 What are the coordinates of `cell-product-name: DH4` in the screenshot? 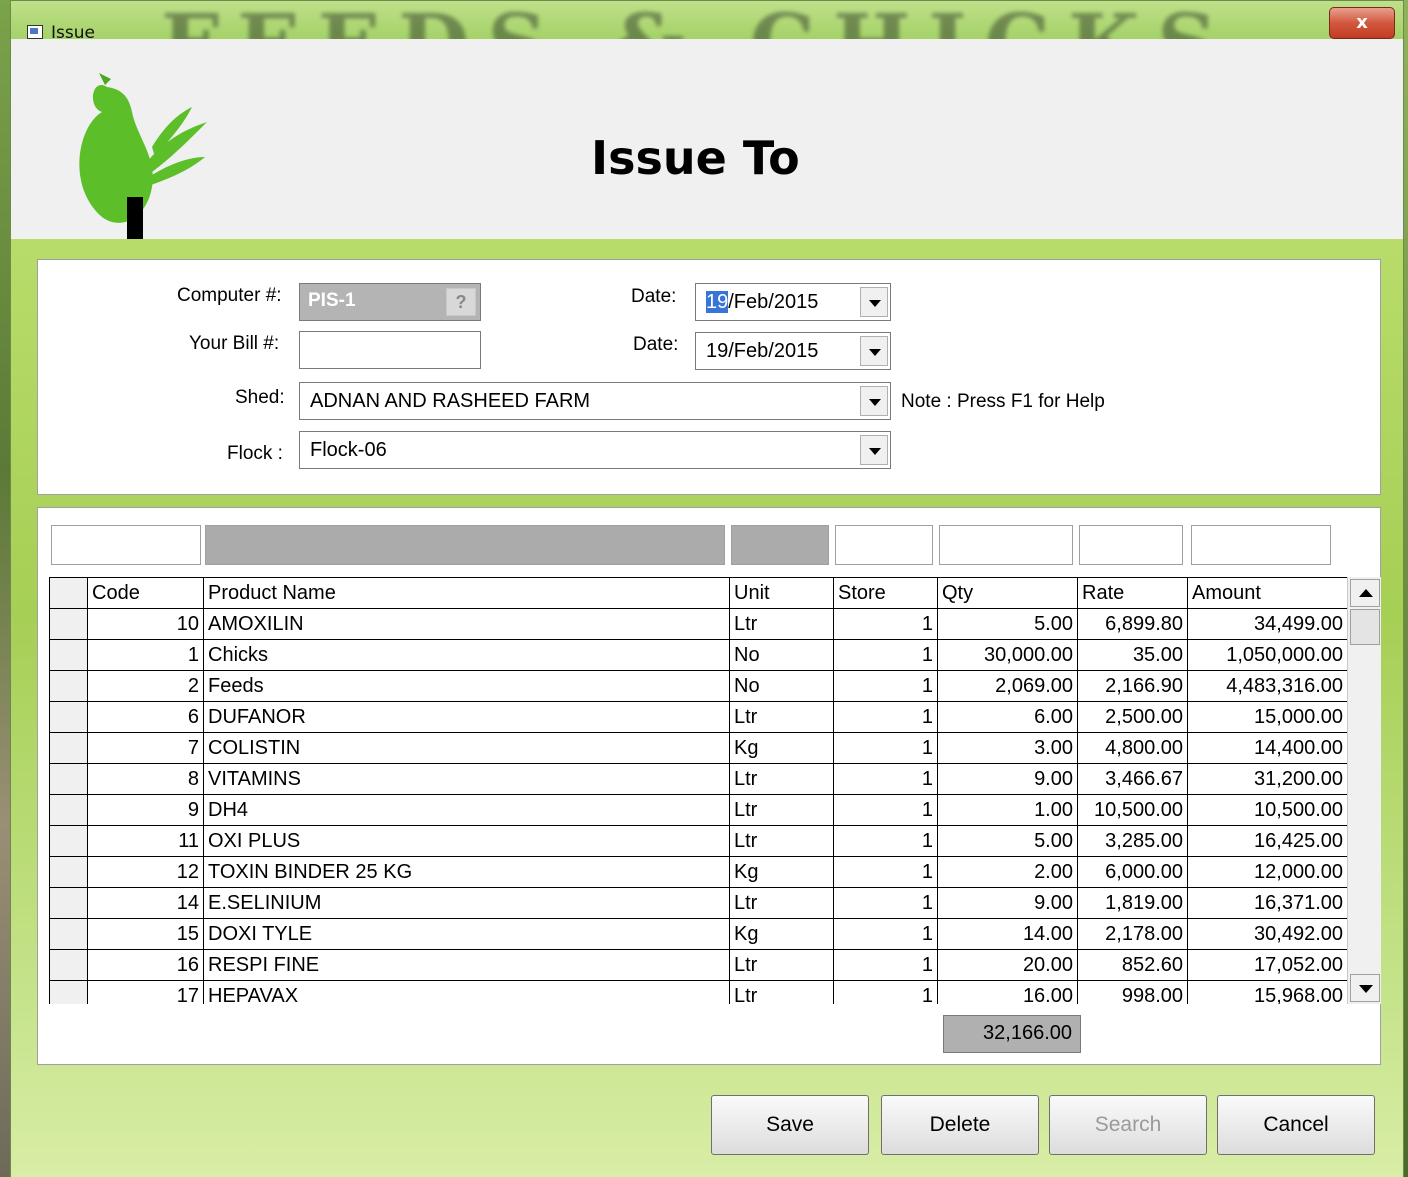 It's located at (466, 810).